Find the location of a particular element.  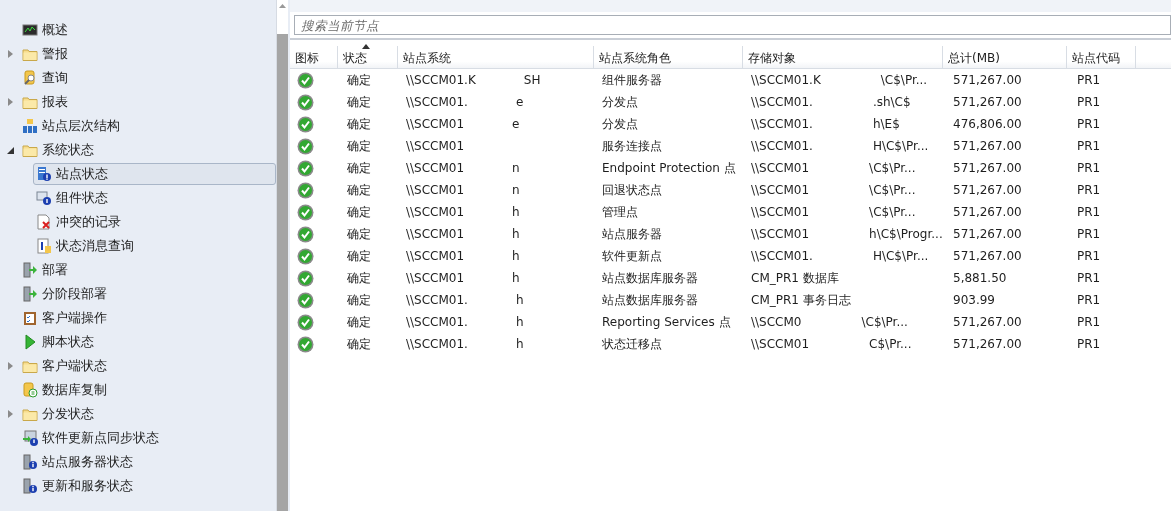

tree-item: 概述 is located at coordinates (46, 30).